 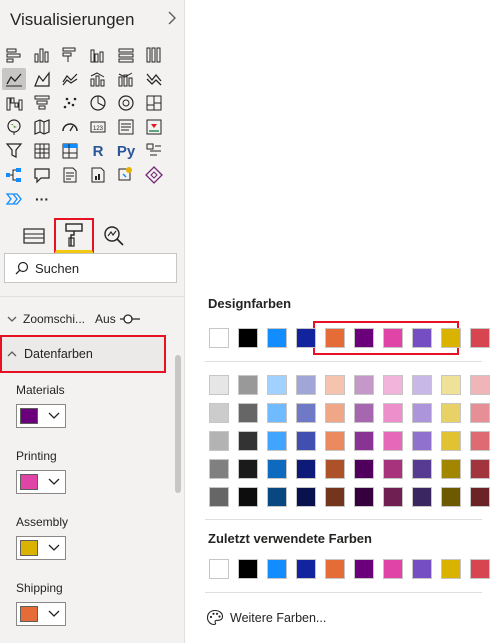 What do you see at coordinates (42, 199) in the screenshot?
I see `visual-ellipsis: ···` at bounding box center [42, 199].